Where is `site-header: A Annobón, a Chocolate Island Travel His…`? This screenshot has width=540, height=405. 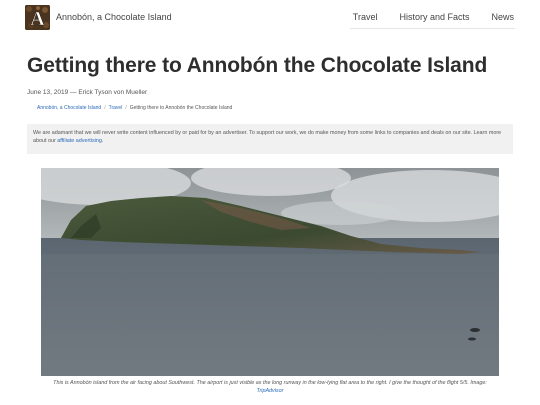
site-header: A Annobón, a Chocolate Island Travel His… is located at coordinates (270, 17).